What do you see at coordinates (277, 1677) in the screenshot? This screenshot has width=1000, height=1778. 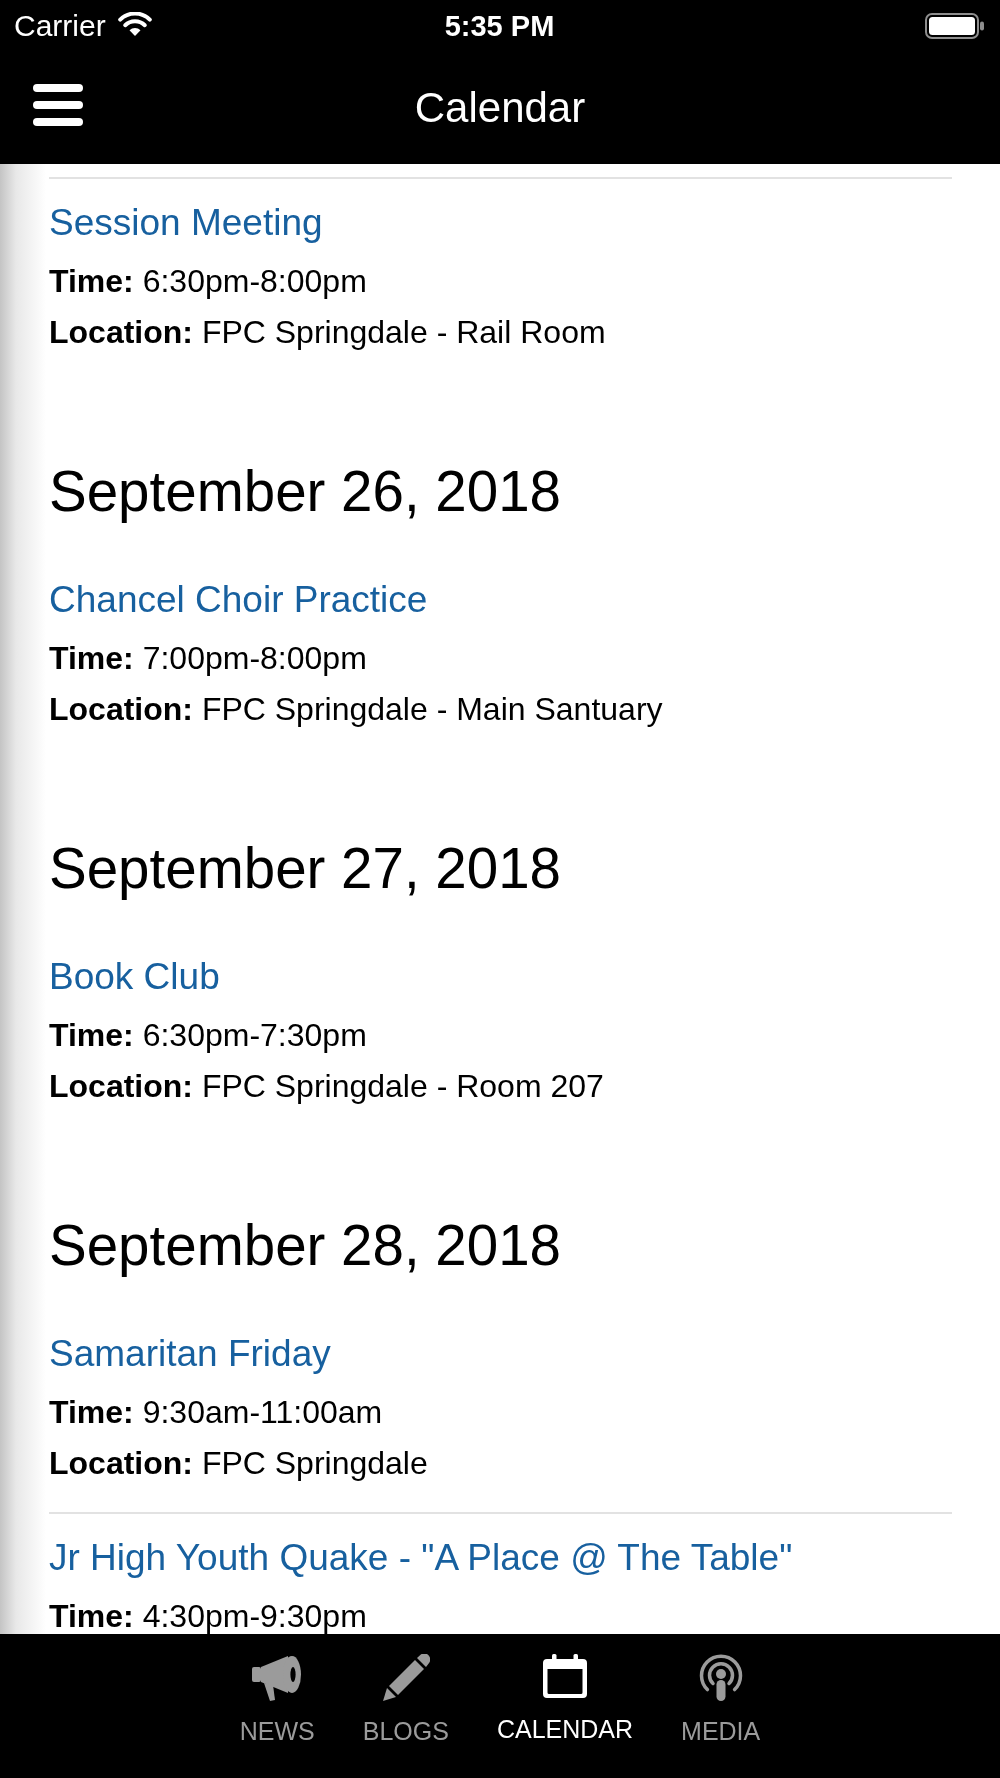 I see `megaphone-icon` at bounding box center [277, 1677].